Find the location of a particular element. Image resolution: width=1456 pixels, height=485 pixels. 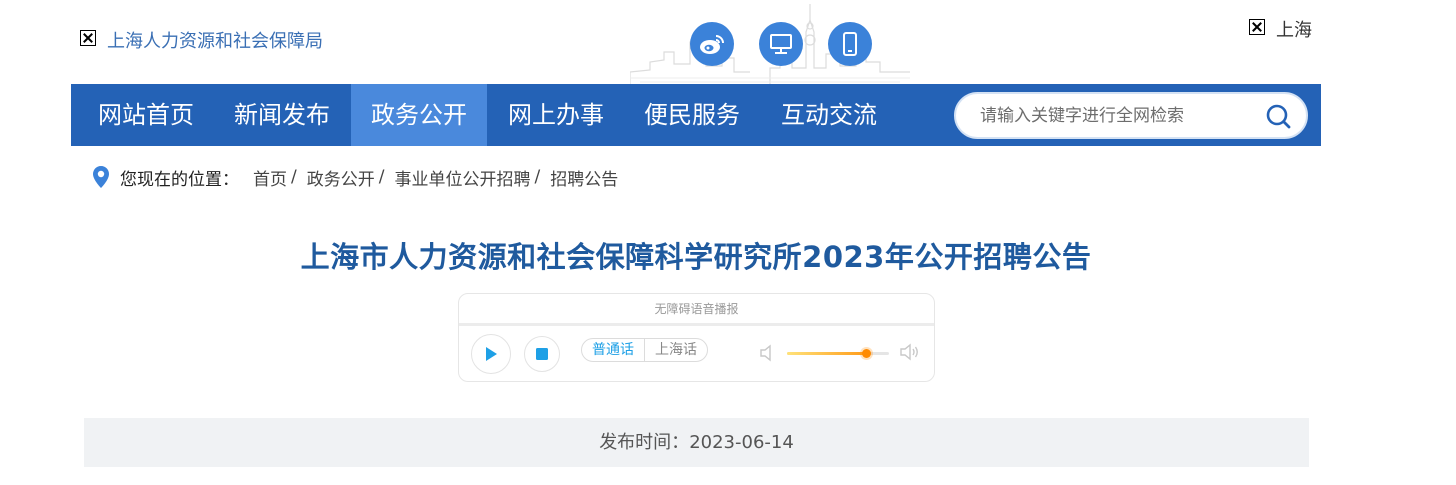

breadcrumb-home: 首页 is located at coordinates (270, 177).